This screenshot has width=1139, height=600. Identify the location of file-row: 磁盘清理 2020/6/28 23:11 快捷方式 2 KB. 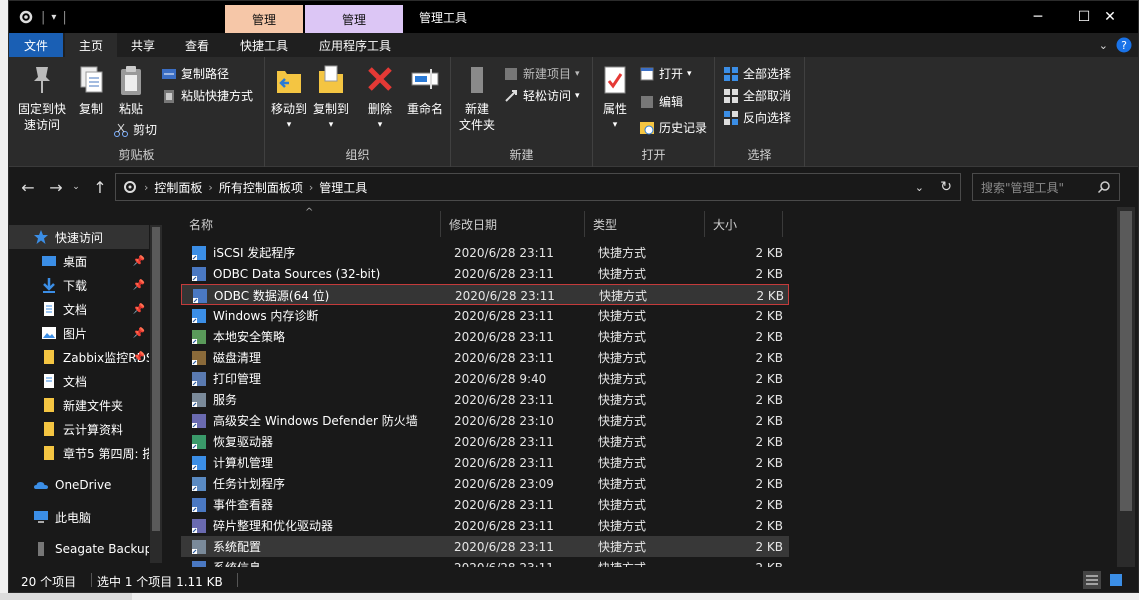
(485, 357).